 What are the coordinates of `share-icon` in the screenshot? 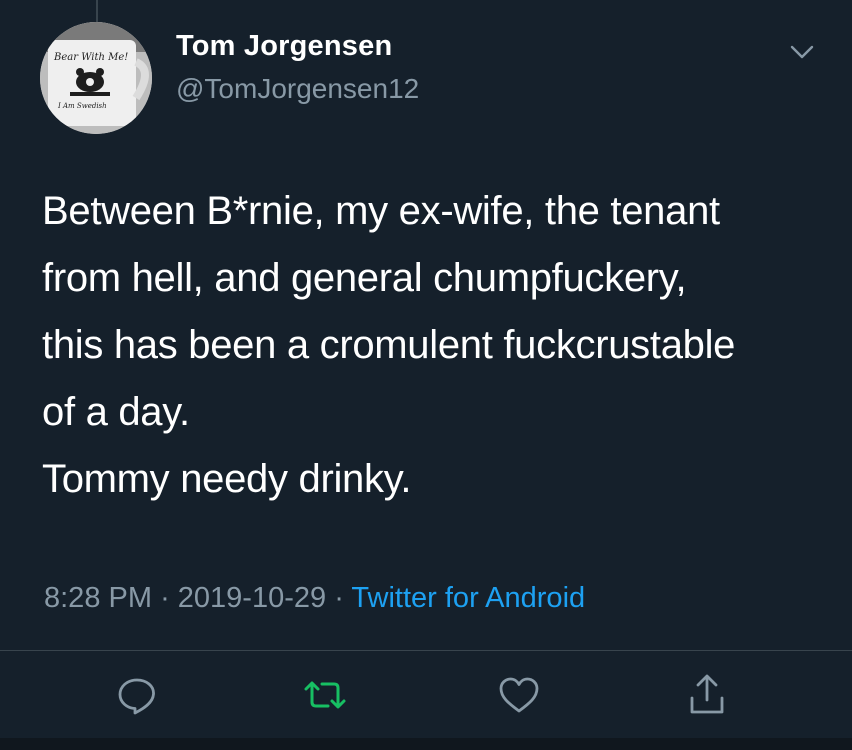 It's located at (707, 694).